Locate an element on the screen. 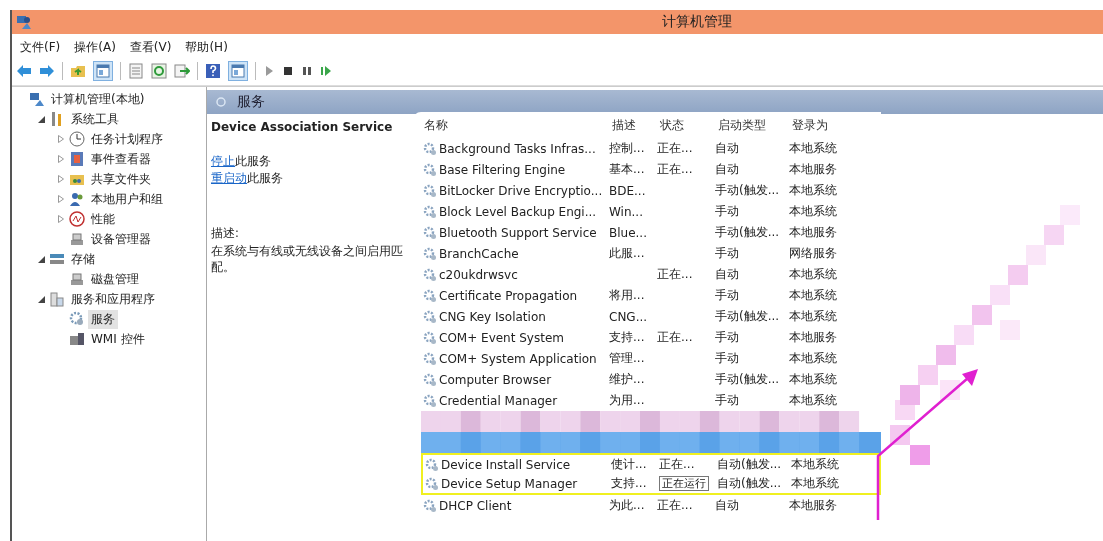 This screenshot has height=541, width=1103. table-cell: Device Install Service is located at coordinates (506, 464).